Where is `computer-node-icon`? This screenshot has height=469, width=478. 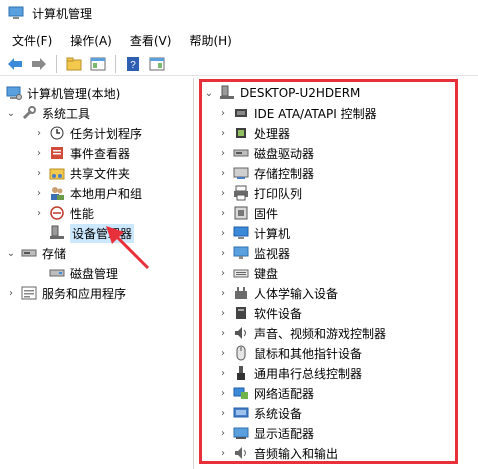 computer-node-icon is located at coordinates (227, 93).